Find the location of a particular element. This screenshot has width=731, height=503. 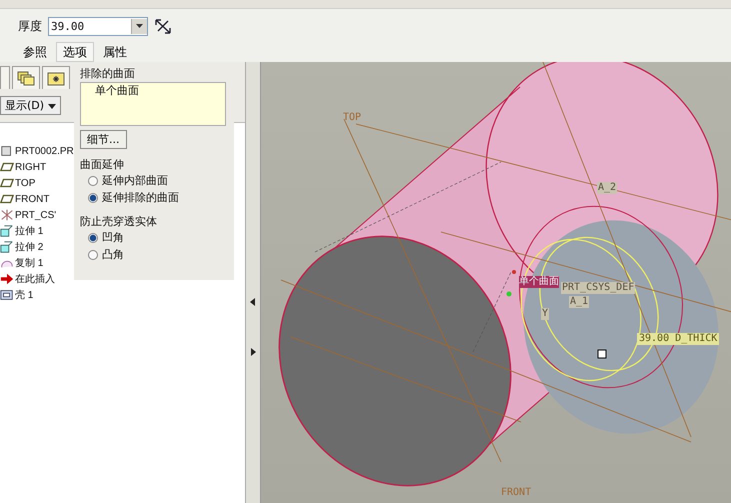

tree-item: FRONT is located at coordinates (25, 199).